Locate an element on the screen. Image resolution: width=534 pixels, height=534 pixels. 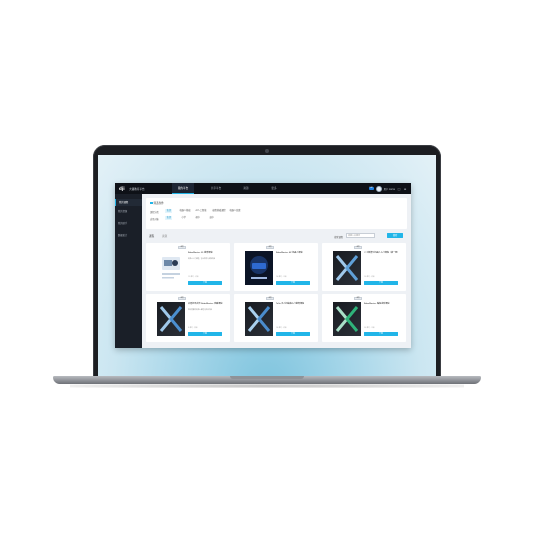
filter-option: 机器人基础 is located at coordinates (185, 211).